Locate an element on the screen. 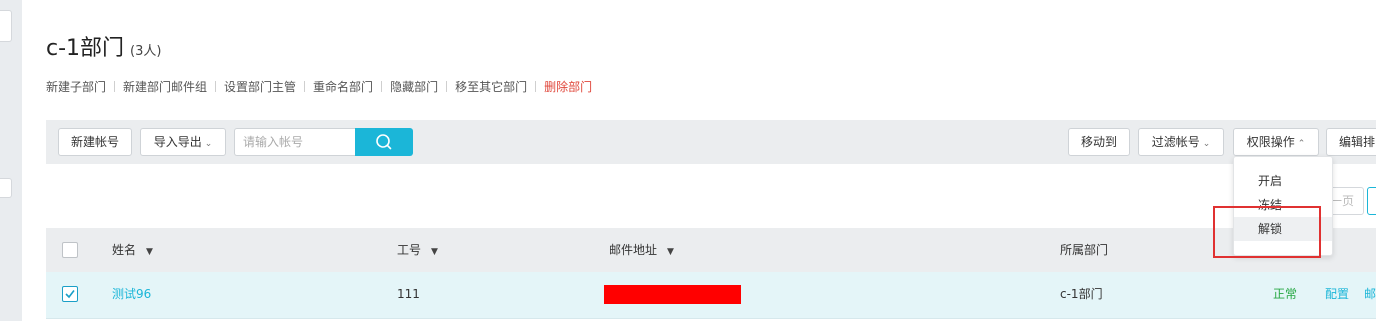 Image resolution: width=1376 pixels, height=321 pixels. column-header-email: 邮件地址 ▼ is located at coordinates (641, 251).